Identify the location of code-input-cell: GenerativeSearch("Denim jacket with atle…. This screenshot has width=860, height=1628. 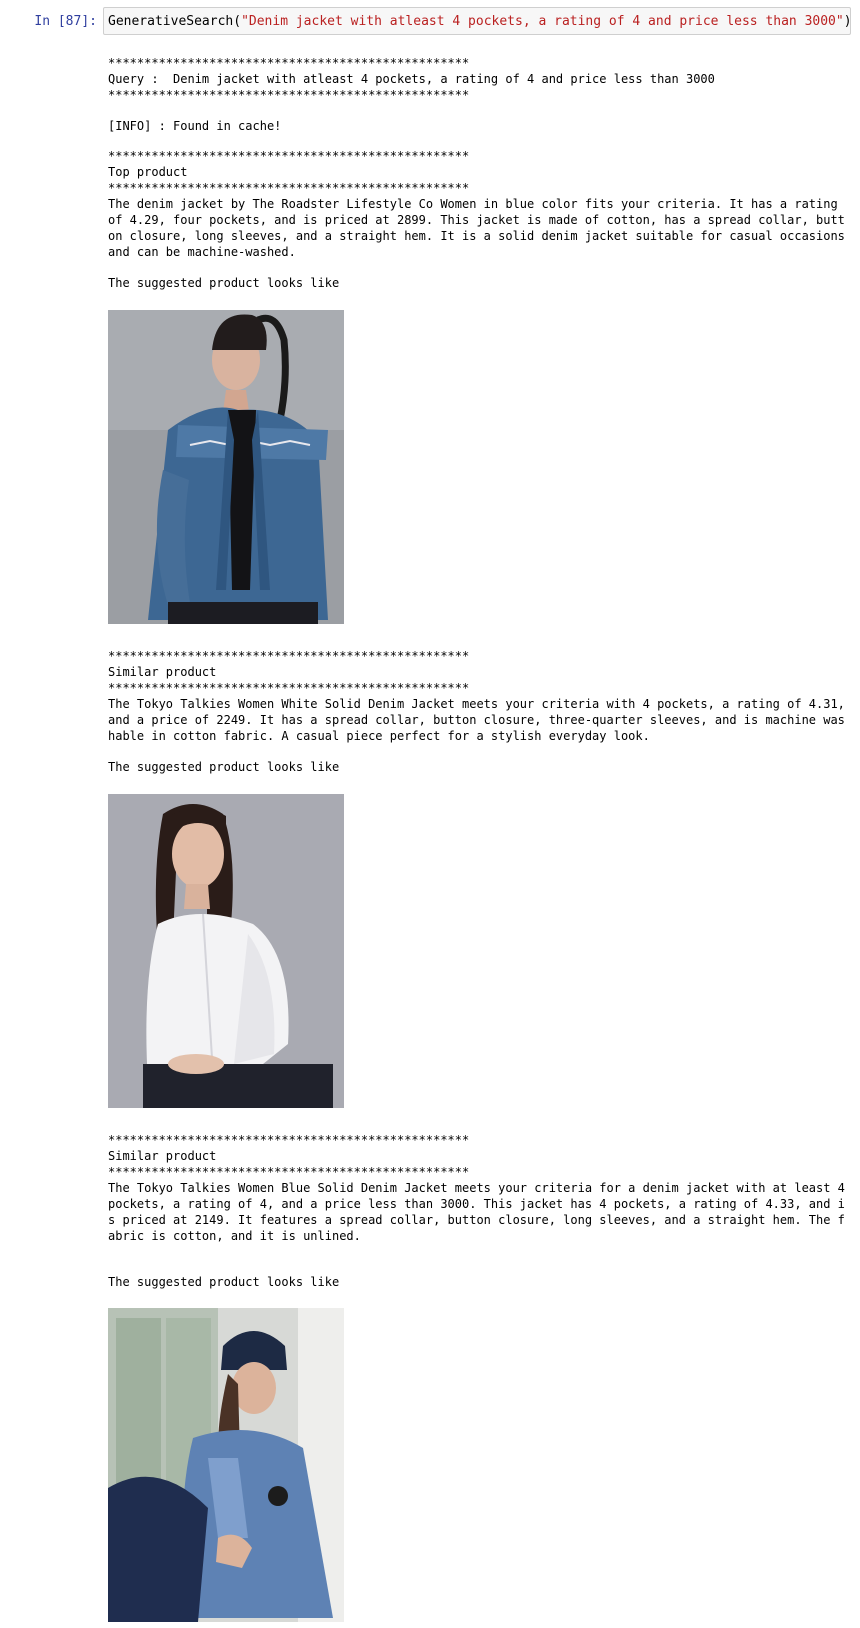
(477, 21).